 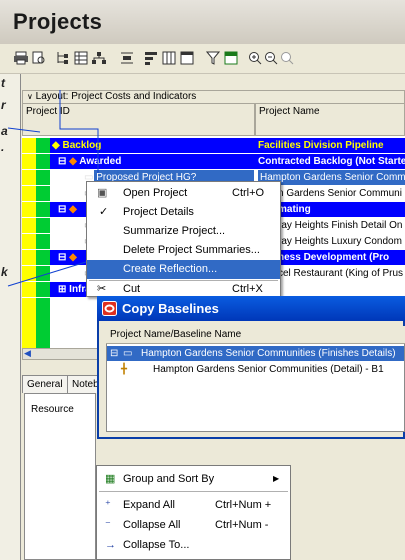 I want to click on callout-lines, so click(x=53, y=188).